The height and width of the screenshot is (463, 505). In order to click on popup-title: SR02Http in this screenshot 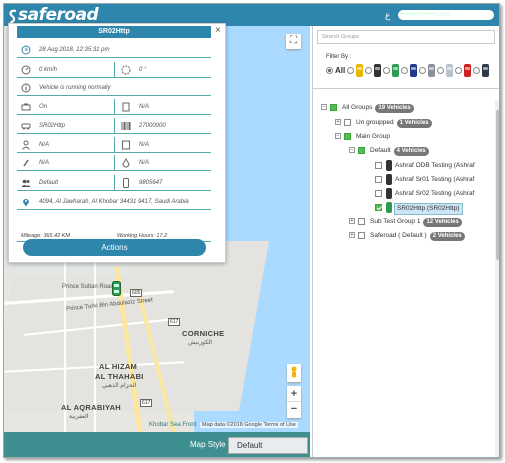, I will do `click(114, 32)`.